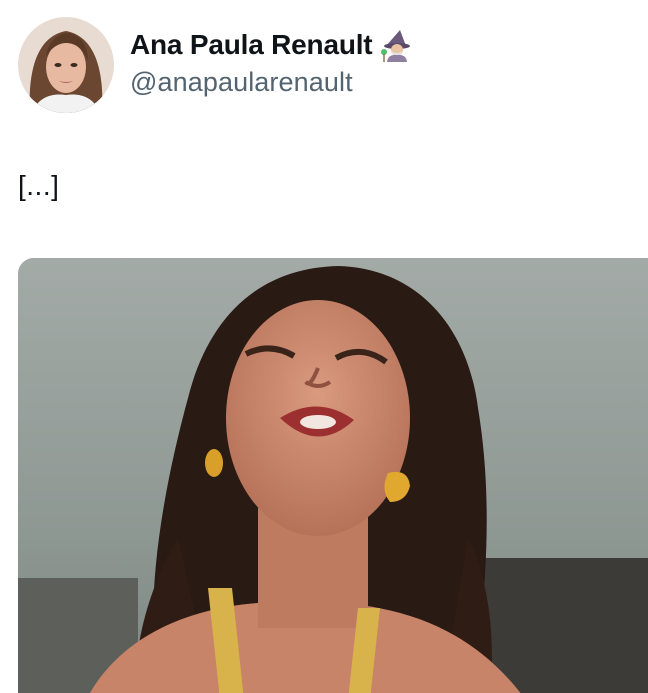  Describe the element at coordinates (66, 65) in the screenshot. I see `avatar` at that location.